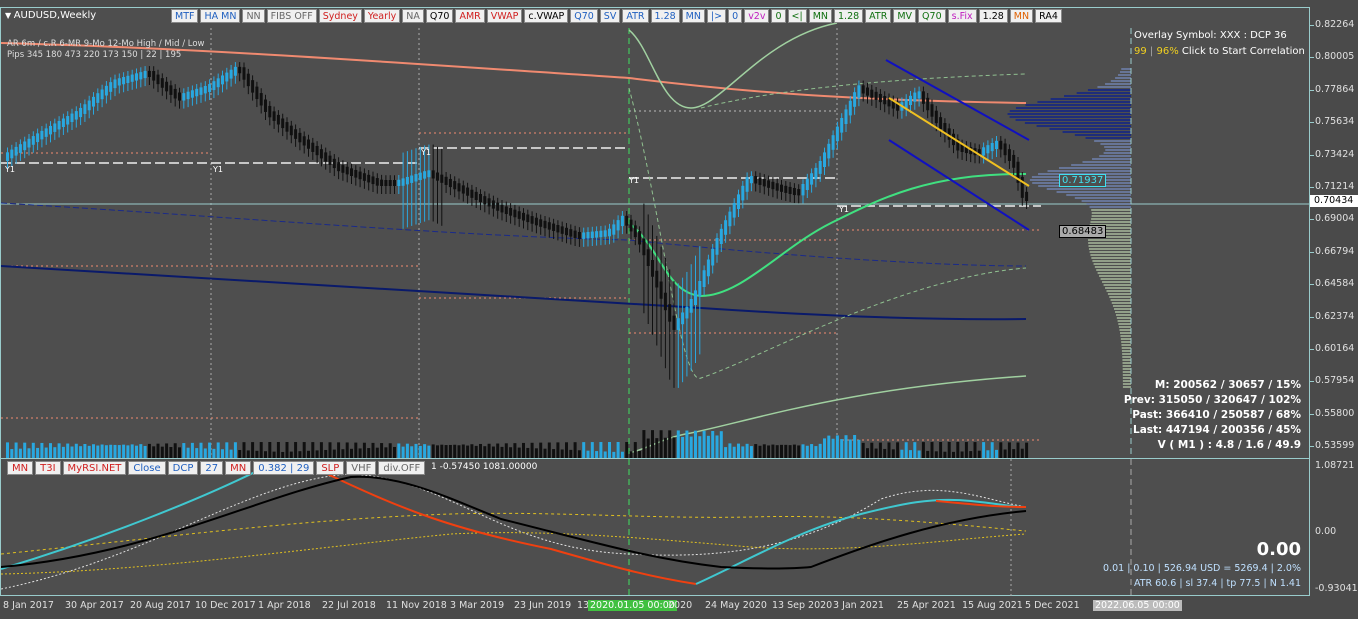  I want to click on toolbar_sub-button-vhf: VHF, so click(361, 468).